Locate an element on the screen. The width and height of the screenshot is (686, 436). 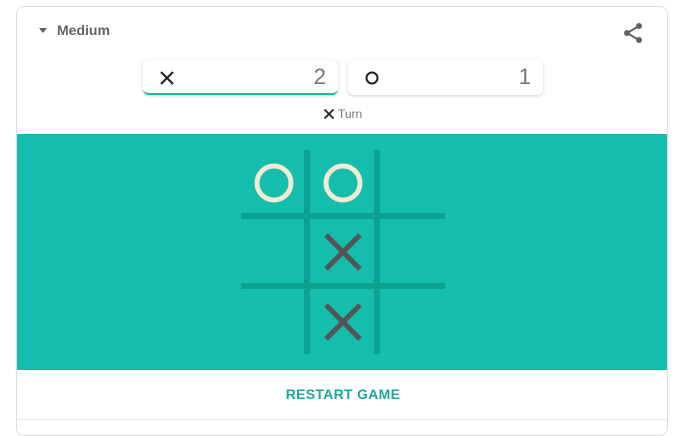
score-x-value: 2 is located at coordinates (319, 76).